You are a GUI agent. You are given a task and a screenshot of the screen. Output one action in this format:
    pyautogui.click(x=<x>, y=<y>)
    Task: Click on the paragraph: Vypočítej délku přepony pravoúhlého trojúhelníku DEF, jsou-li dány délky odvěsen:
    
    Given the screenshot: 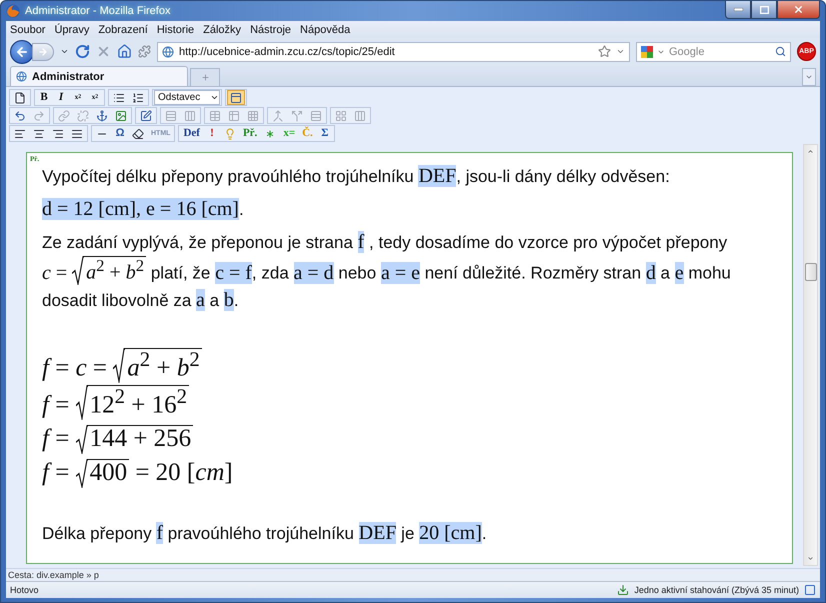 What is the action you would take?
    pyautogui.click(x=356, y=176)
    